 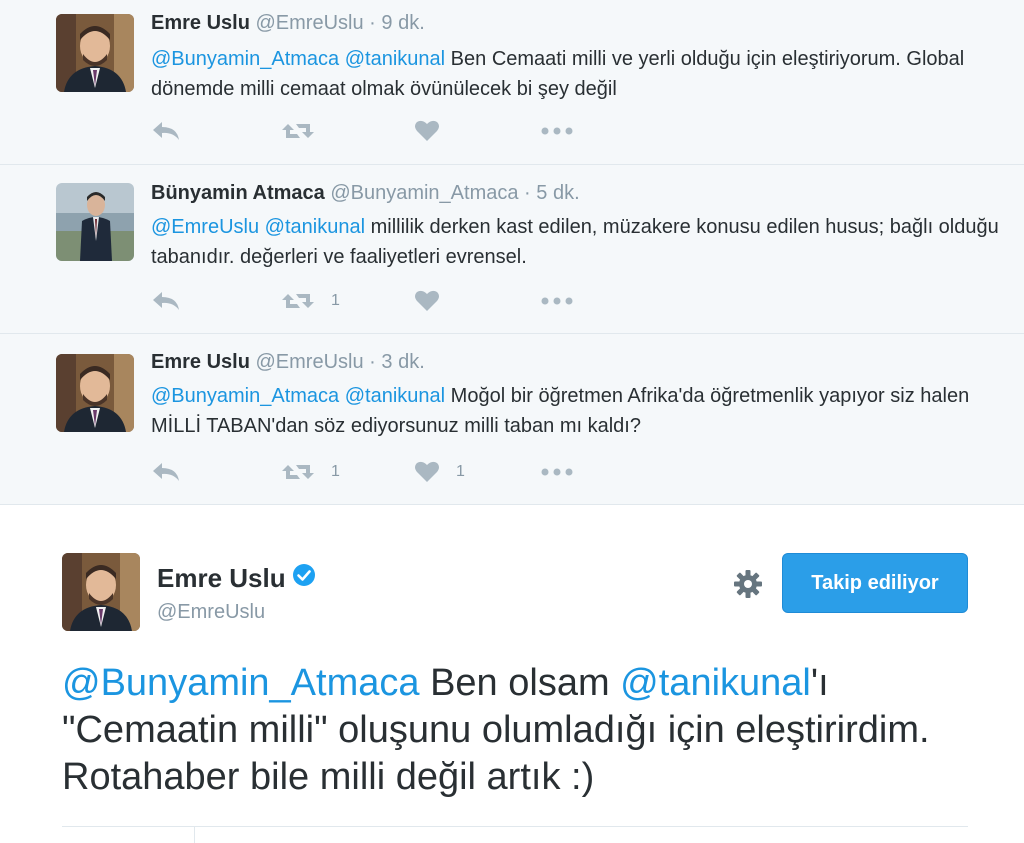 I want to click on following-button: Takip ediliyor, so click(x=875, y=583).